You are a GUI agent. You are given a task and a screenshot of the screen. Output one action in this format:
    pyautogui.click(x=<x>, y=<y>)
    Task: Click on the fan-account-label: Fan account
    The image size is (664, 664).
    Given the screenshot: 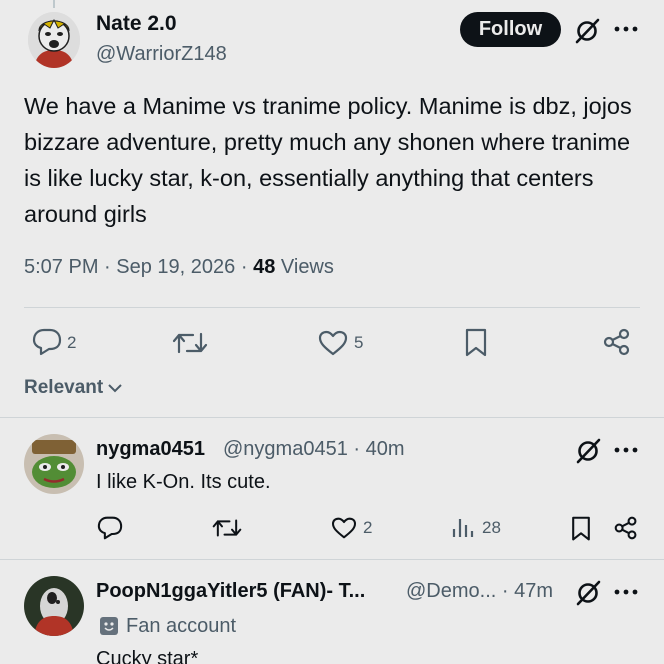 What is the action you would take?
    pyautogui.click(x=181, y=626)
    